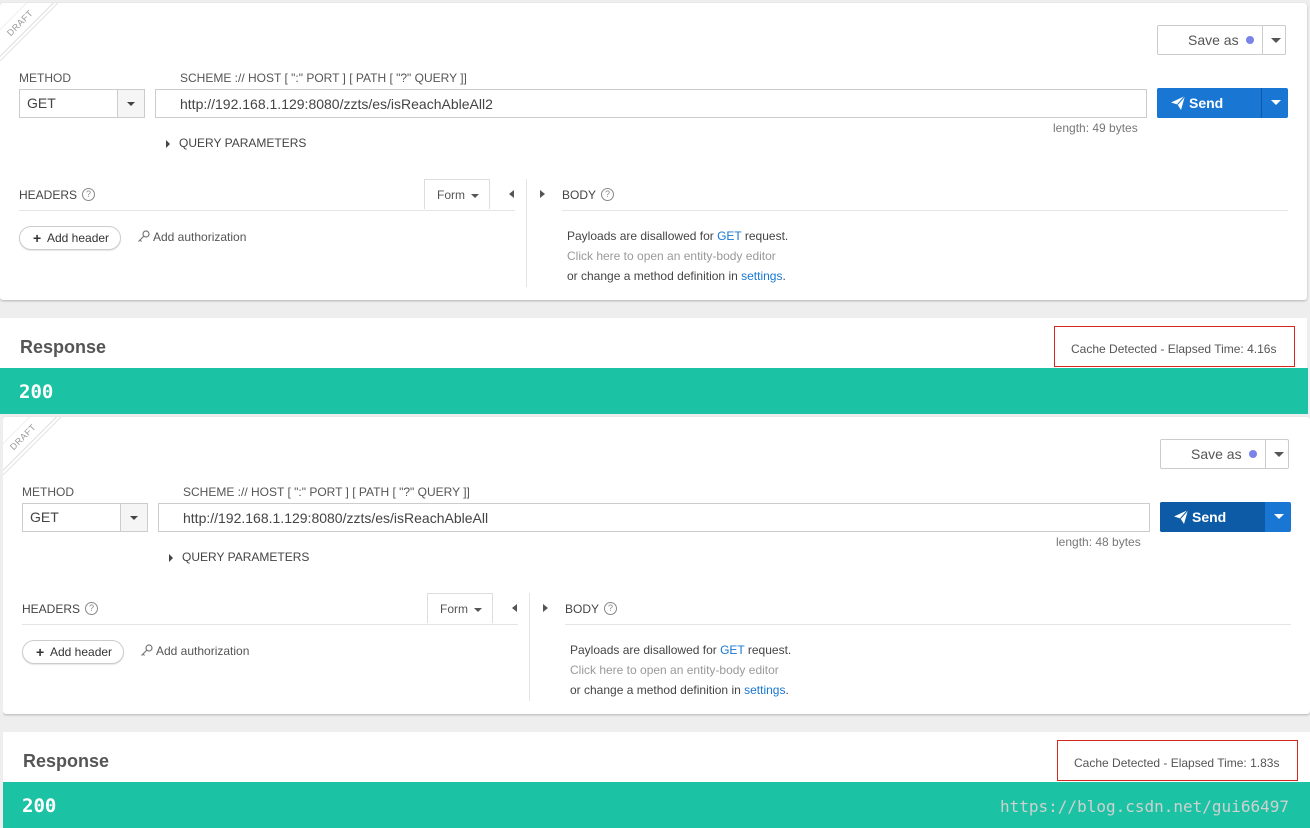 Image resolution: width=1310 pixels, height=828 pixels. Describe the element at coordinates (654, 391) in the screenshot. I see `status-bar: 200` at that location.